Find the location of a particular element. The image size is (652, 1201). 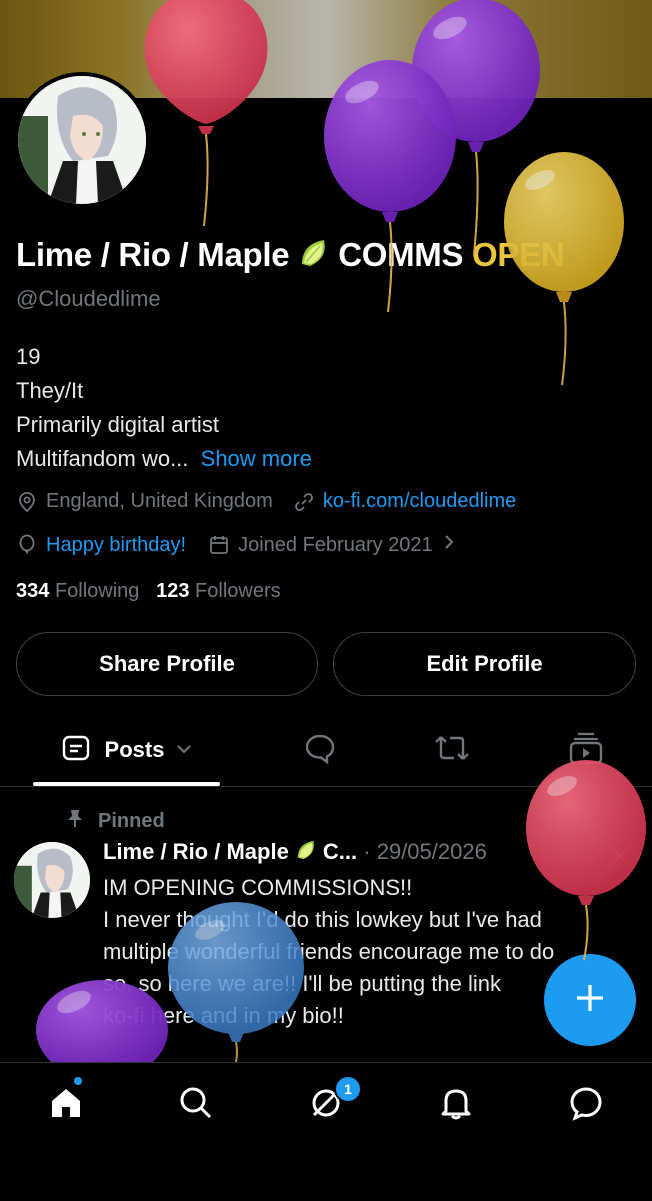

bottom-nav: 1 is located at coordinates (326, 1131).